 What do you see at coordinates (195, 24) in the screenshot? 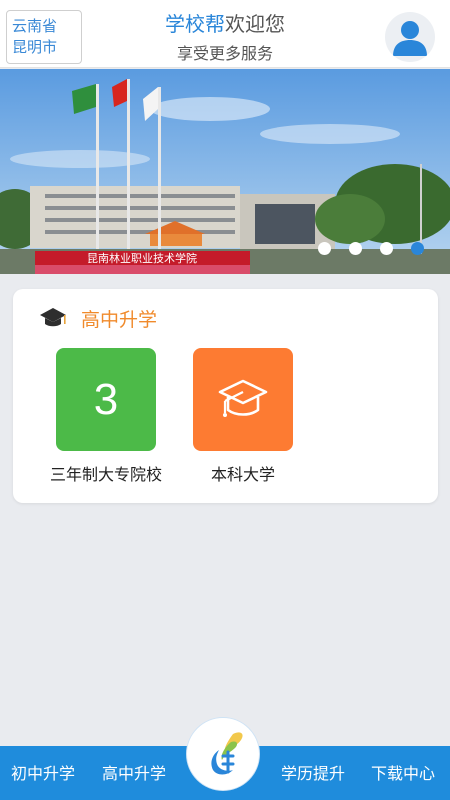
I see `brand-name: 学校帮` at bounding box center [195, 24].